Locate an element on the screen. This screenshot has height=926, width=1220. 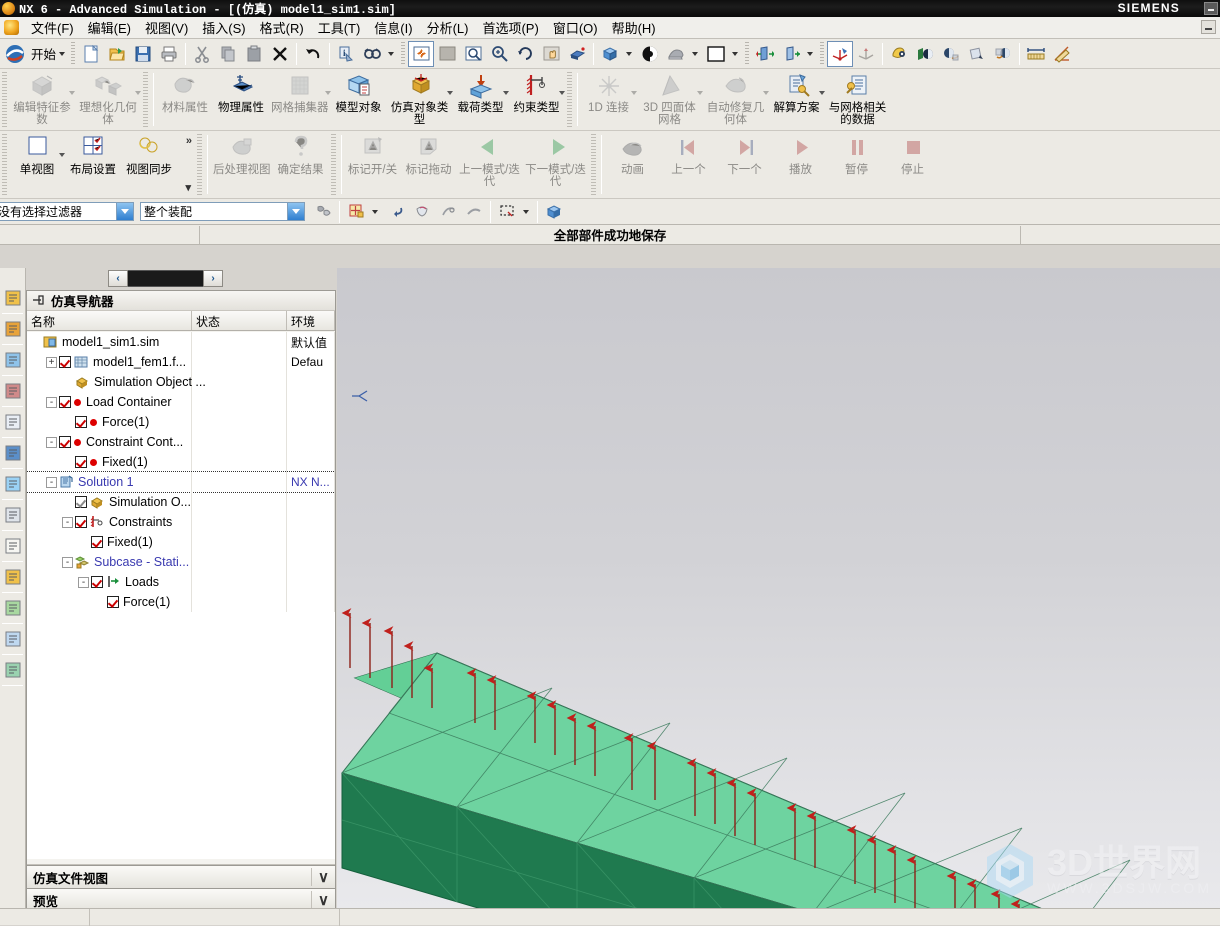
pan-icon is located at coordinates (551, 54).